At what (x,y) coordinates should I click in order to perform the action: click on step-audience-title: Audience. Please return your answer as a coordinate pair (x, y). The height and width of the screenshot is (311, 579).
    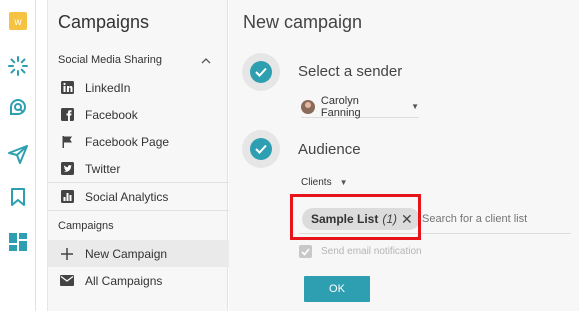
    Looking at the image, I should click on (329, 149).